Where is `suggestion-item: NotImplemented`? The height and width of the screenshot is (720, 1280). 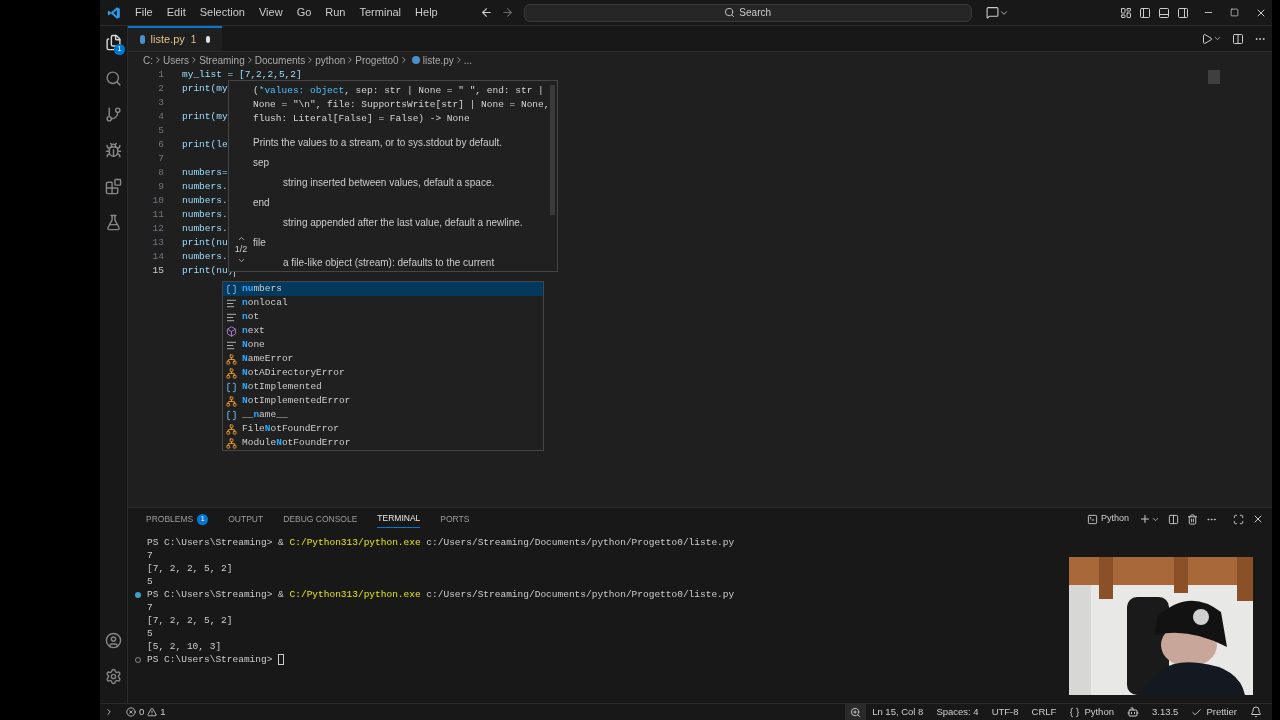
suggestion-item: NotImplemented is located at coordinates (383, 387).